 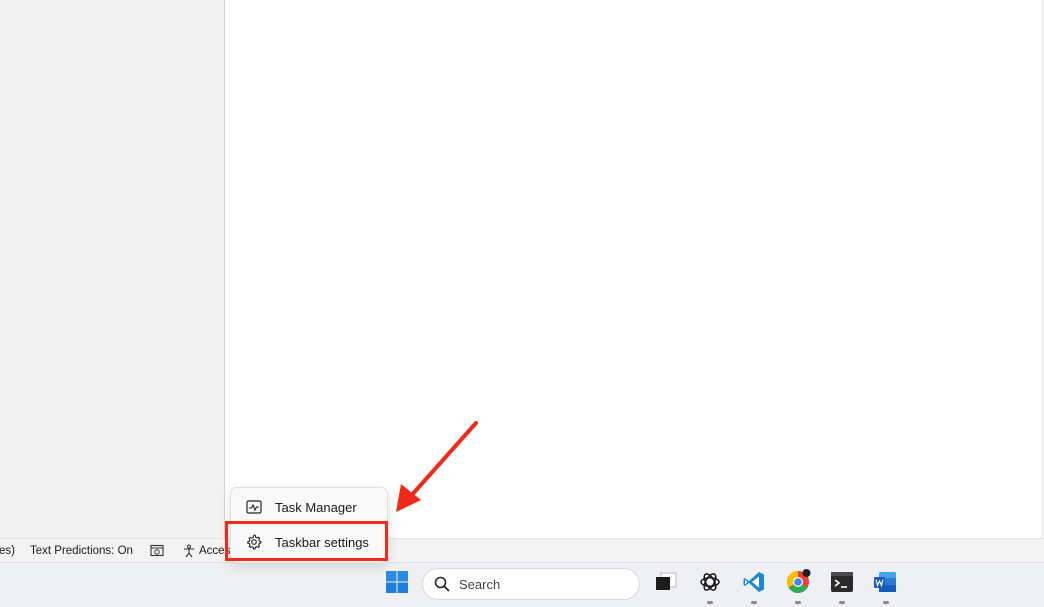 What do you see at coordinates (206, 551) in the screenshot?
I see `accessibility-status: Acces` at bounding box center [206, 551].